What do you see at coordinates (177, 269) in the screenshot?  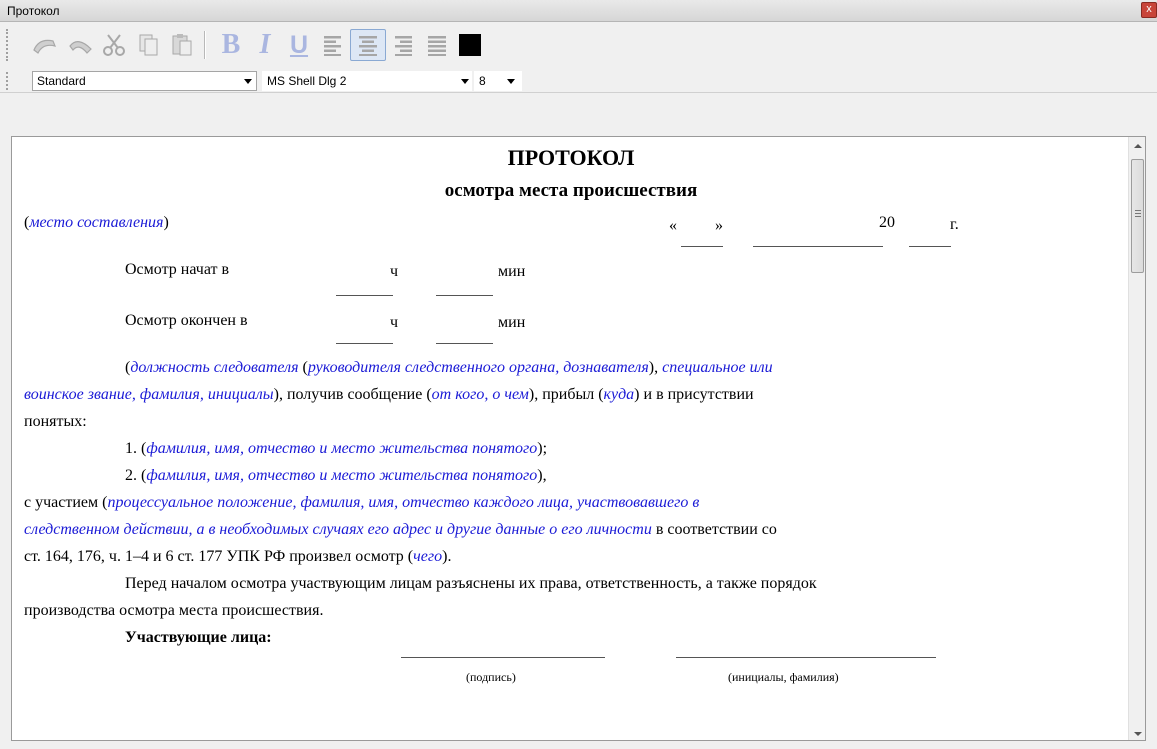 I see `start-label: Осмотр начат в` at bounding box center [177, 269].